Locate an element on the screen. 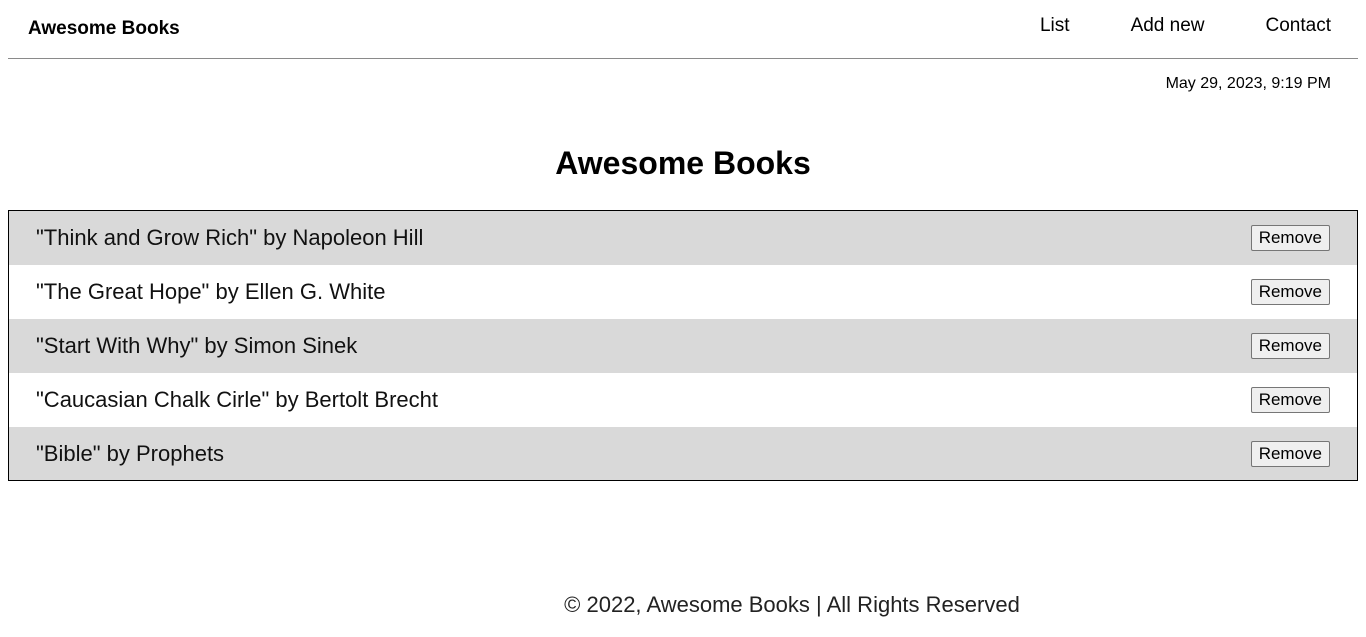 Image resolution: width=1366 pixels, height=637 pixels. nav-link-contact: Contact is located at coordinates (1298, 26).